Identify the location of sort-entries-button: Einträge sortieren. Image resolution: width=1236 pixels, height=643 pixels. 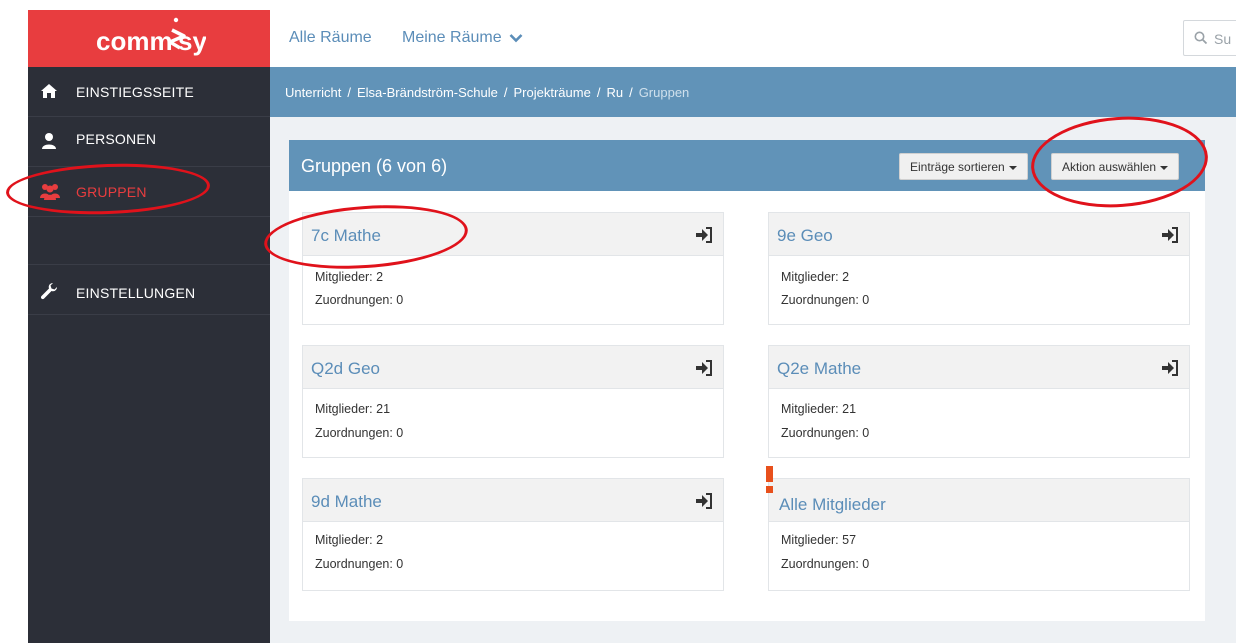
(963, 166).